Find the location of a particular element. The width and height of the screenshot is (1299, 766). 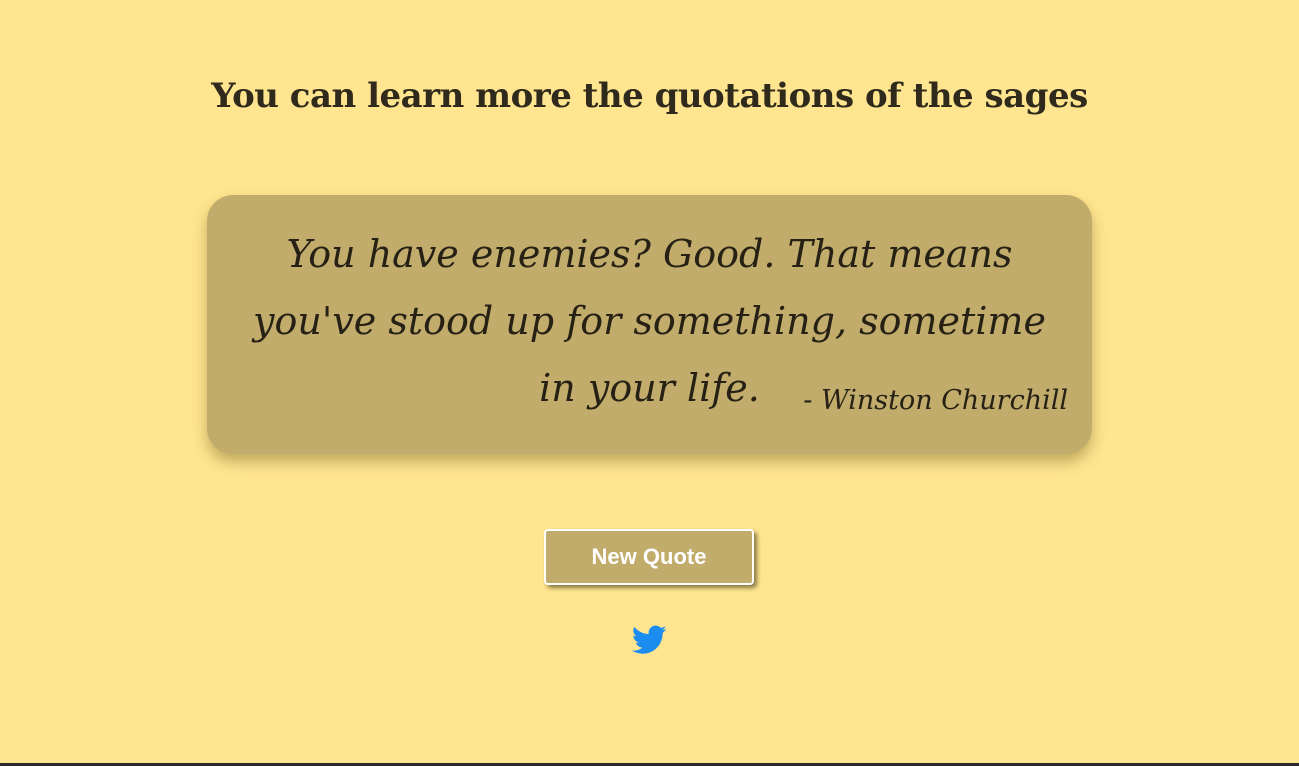

tweet-quote-link is located at coordinates (649, 640).